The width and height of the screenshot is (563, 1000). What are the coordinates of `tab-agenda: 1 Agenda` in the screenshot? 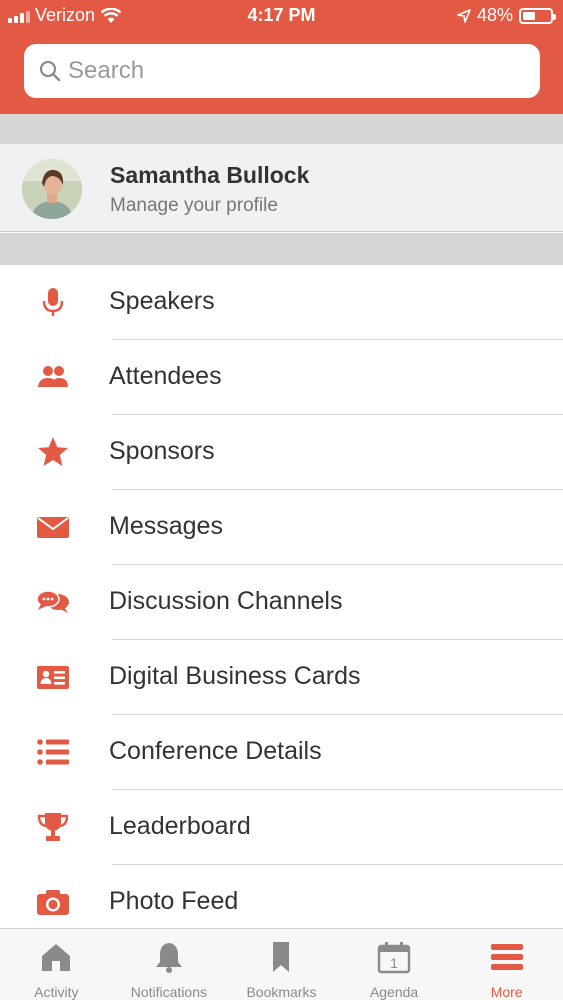 It's located at (394, 964).